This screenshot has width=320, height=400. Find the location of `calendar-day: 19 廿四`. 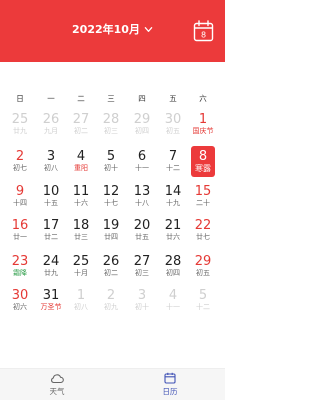

calendar-day: 19 廿四 is located at coordinates (111, 232).